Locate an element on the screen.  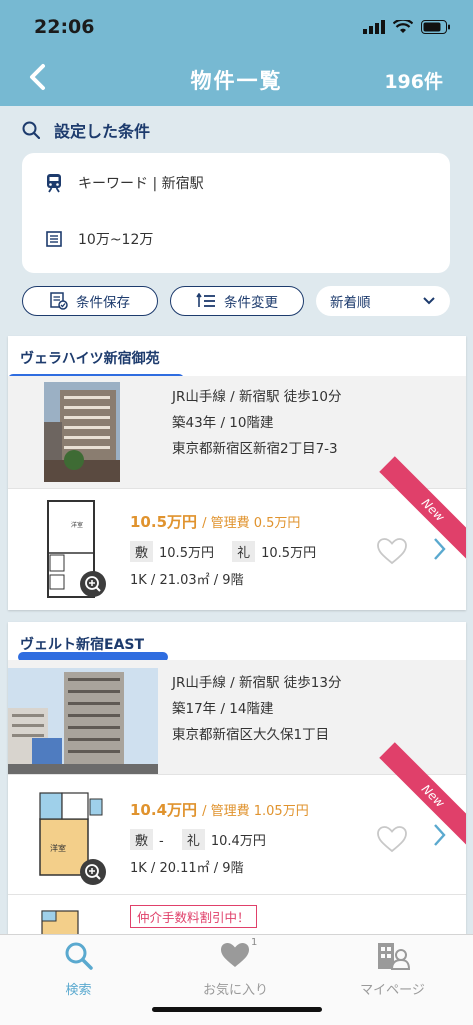
unit-row-partial: 仲介手数料割引中！ is located at coordinates (237, 914).